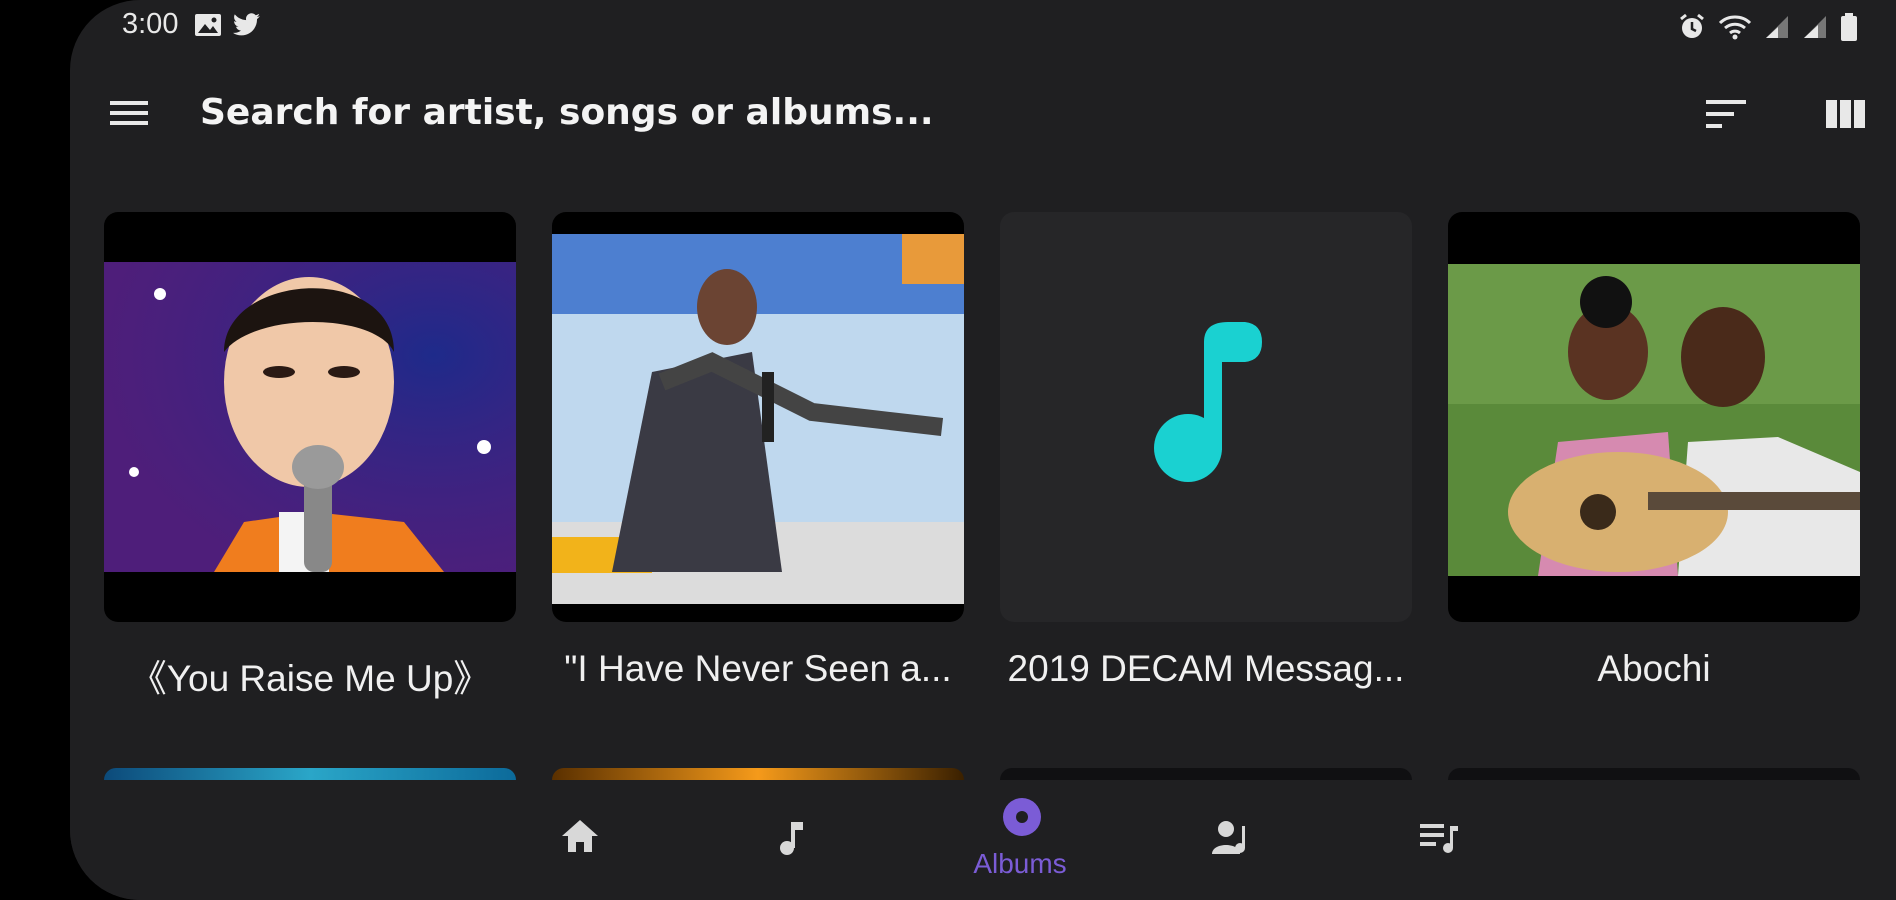 The width and height of the screenshot is (1896, 900). Describe the element at coordinates (310, 678) in the screenshot. I see `album-title: 《You Raise Me Up》` at that location.